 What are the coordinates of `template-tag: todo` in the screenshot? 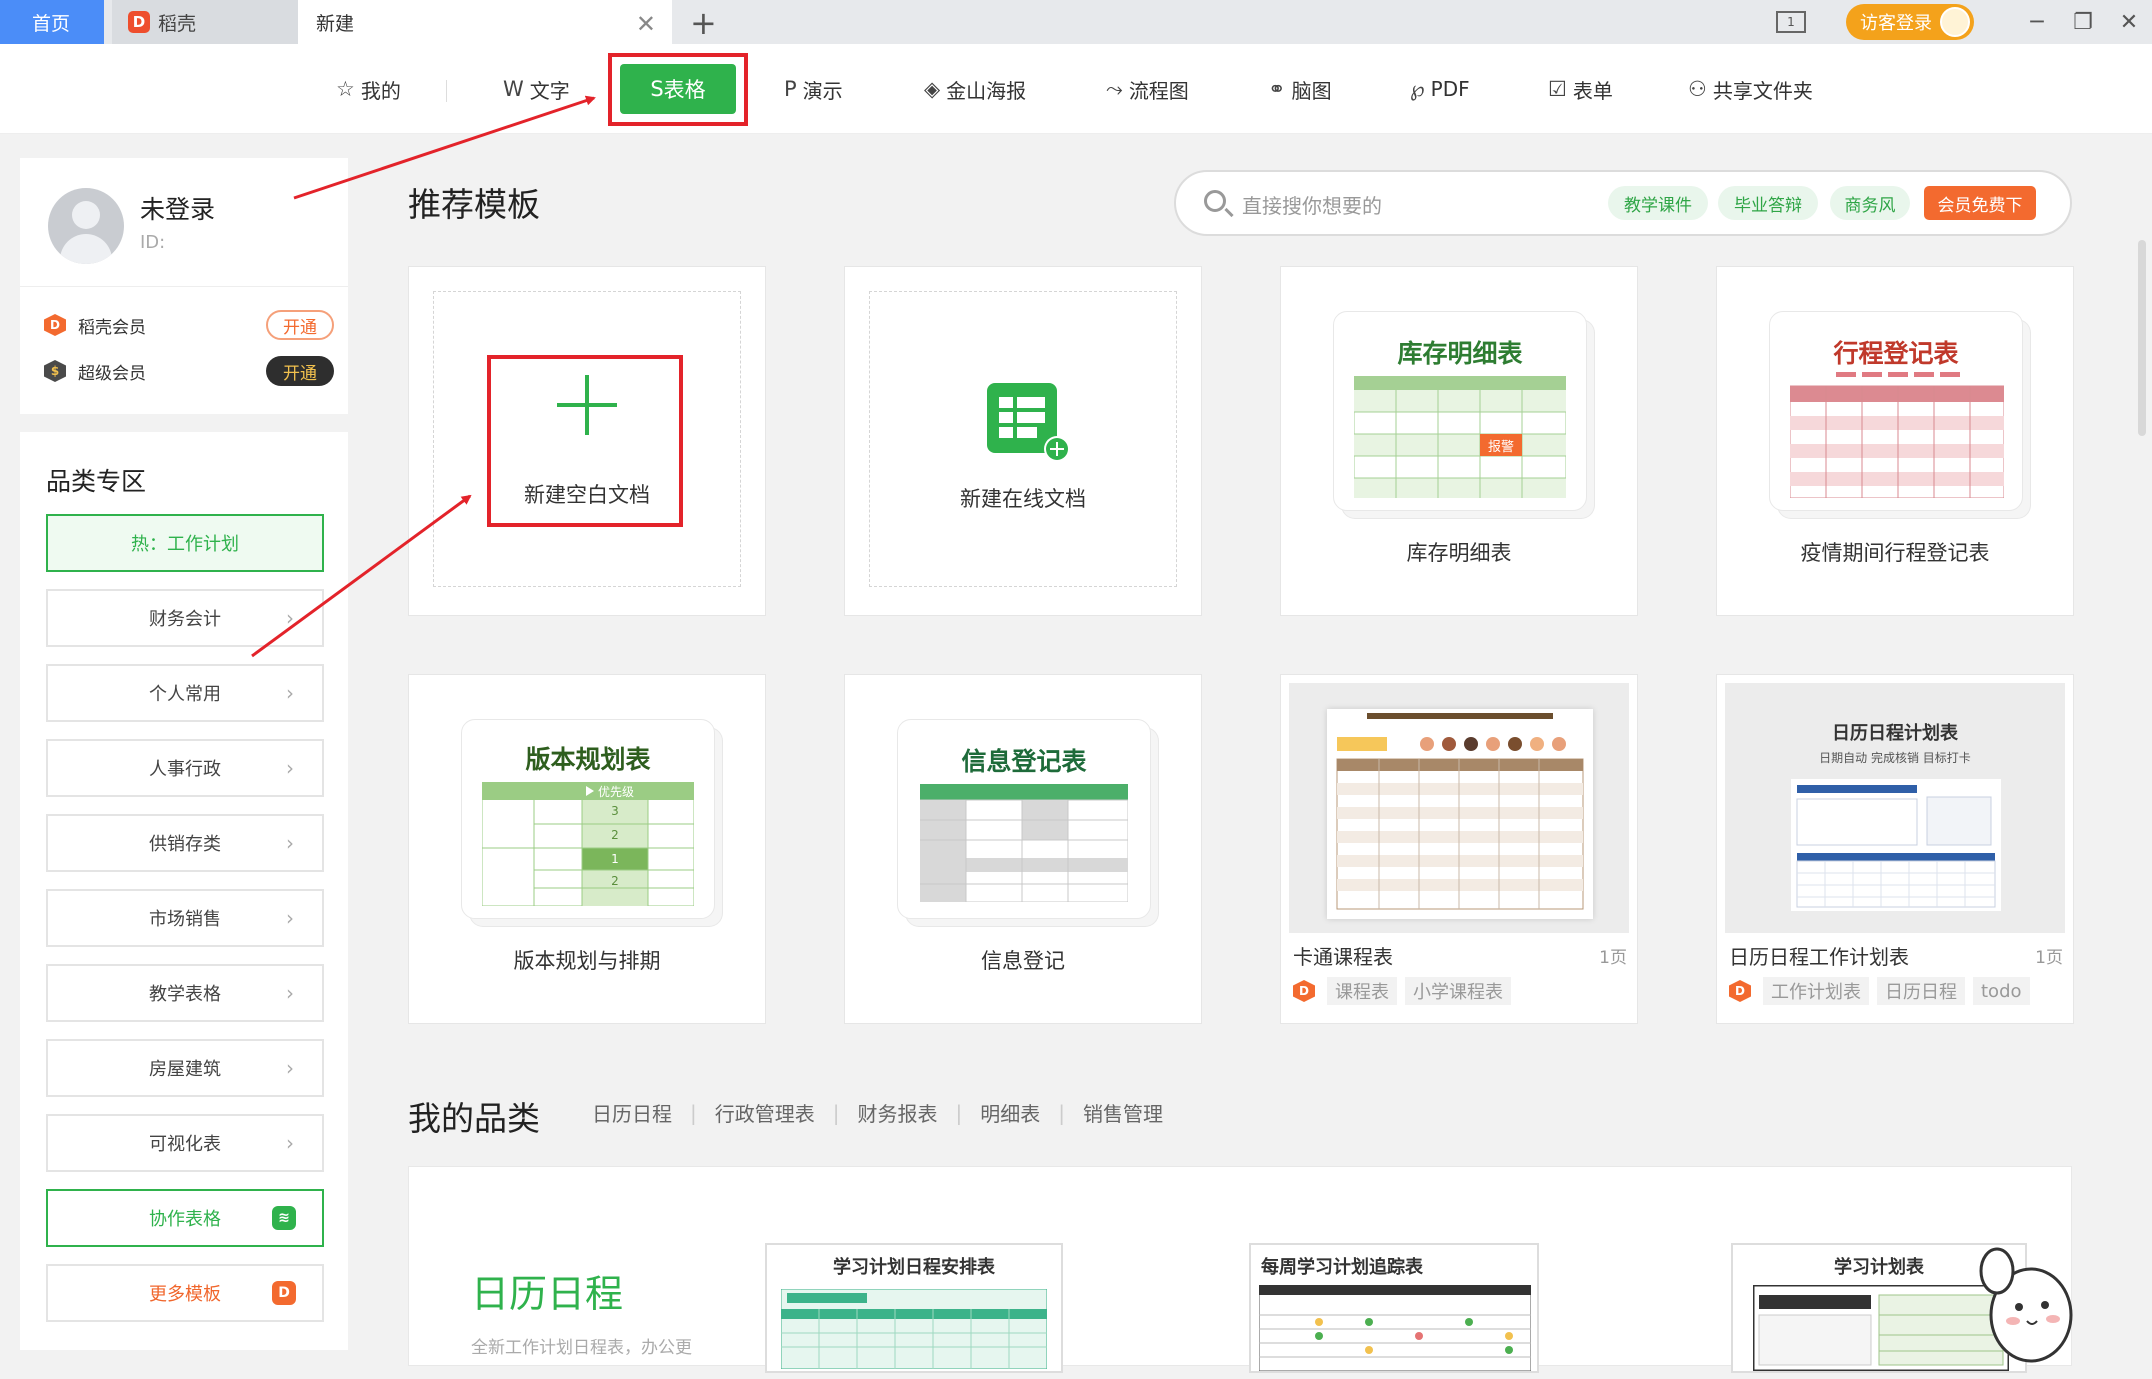 It's located at (2001, 991).